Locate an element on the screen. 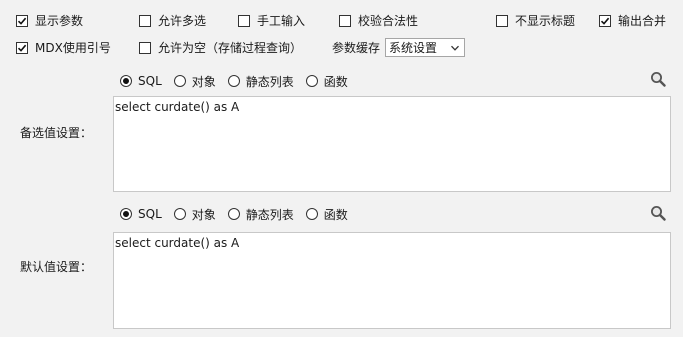 This screenshot has height=337, width=683. param-cache-label: 参数缓存 is located at coordinates (356, 48).